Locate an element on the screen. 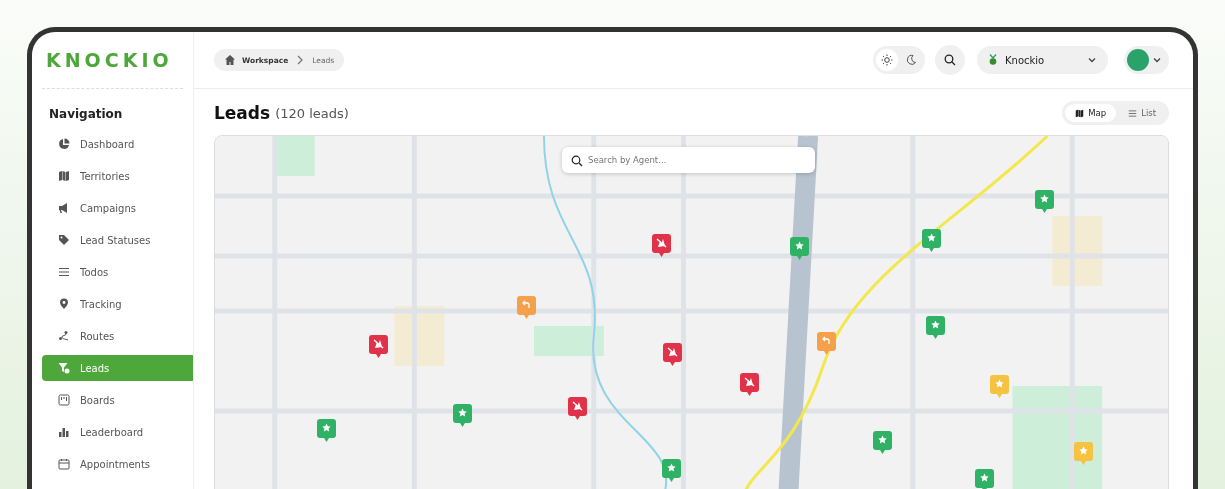 The width and height of the screenshot is (1225, 489). nav-item: Dashboard is located at coordinates (117, 144).